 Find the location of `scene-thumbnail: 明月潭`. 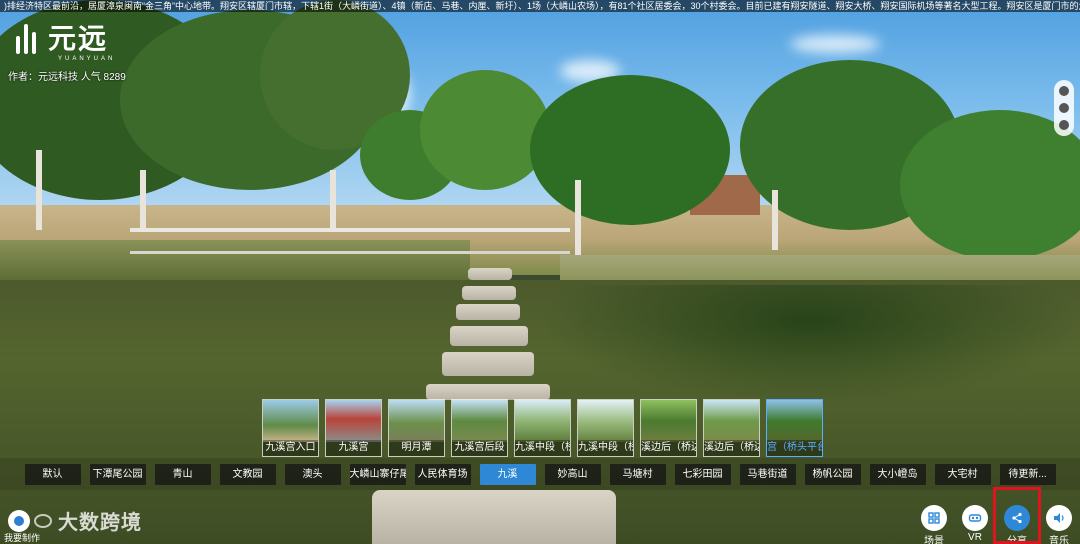

scene-thumbnail: 明月潭 is located at coordinates (416, 428).